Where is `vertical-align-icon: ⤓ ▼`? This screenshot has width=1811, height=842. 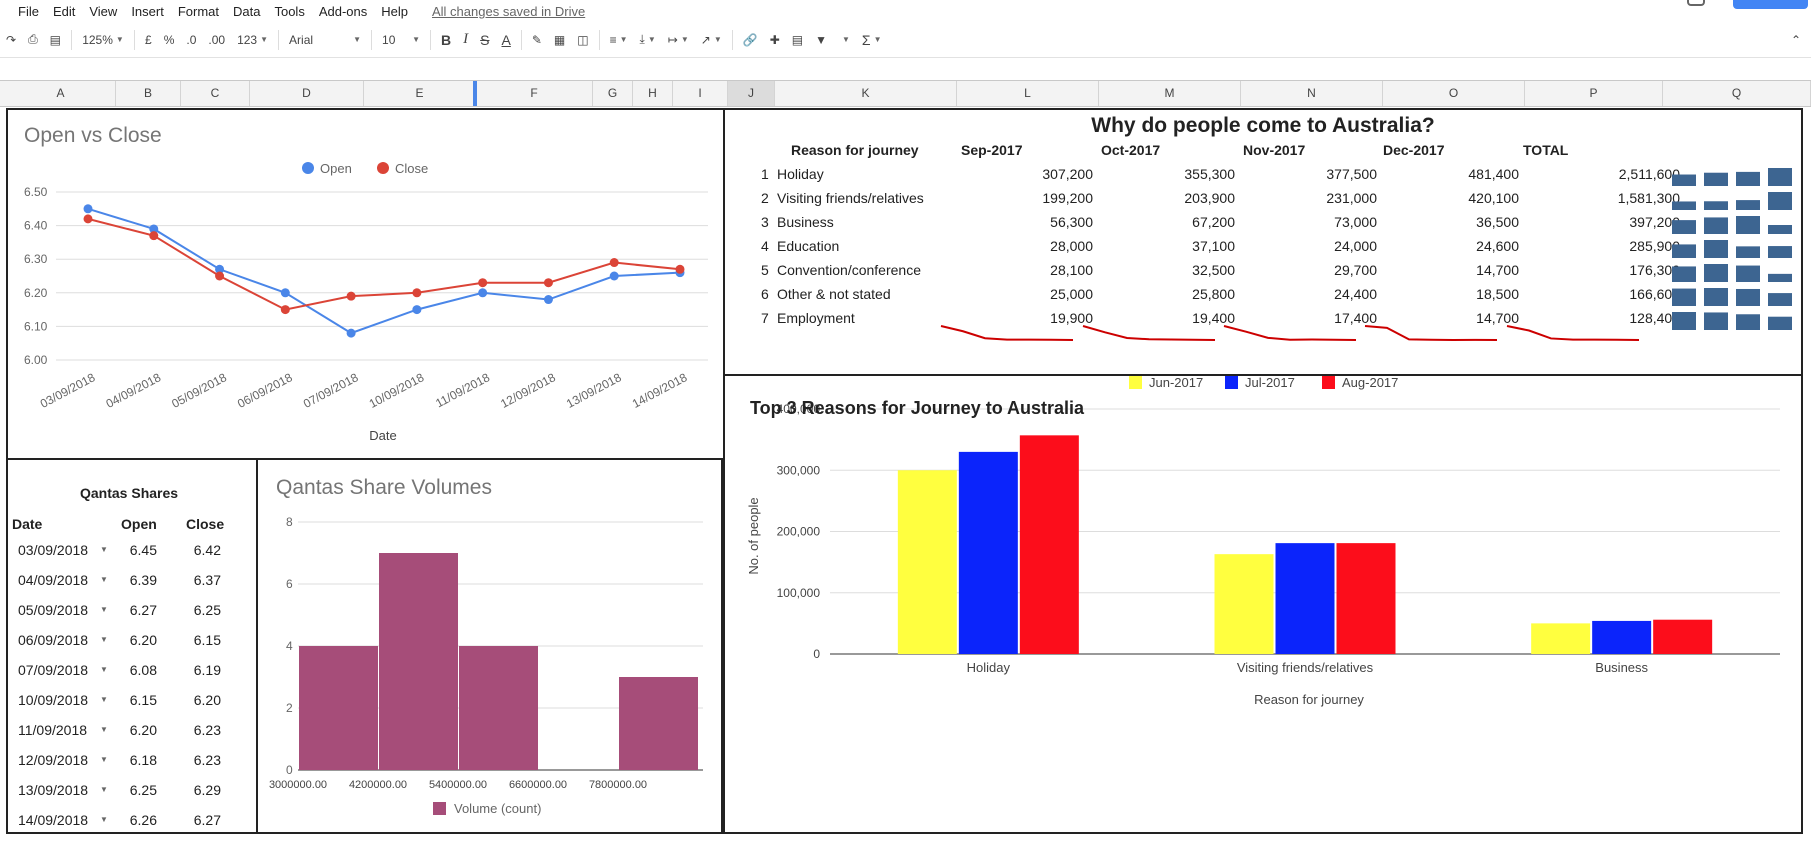
vertical-align-icon: ⤓ ▼ is located at coordinates (648, 40).